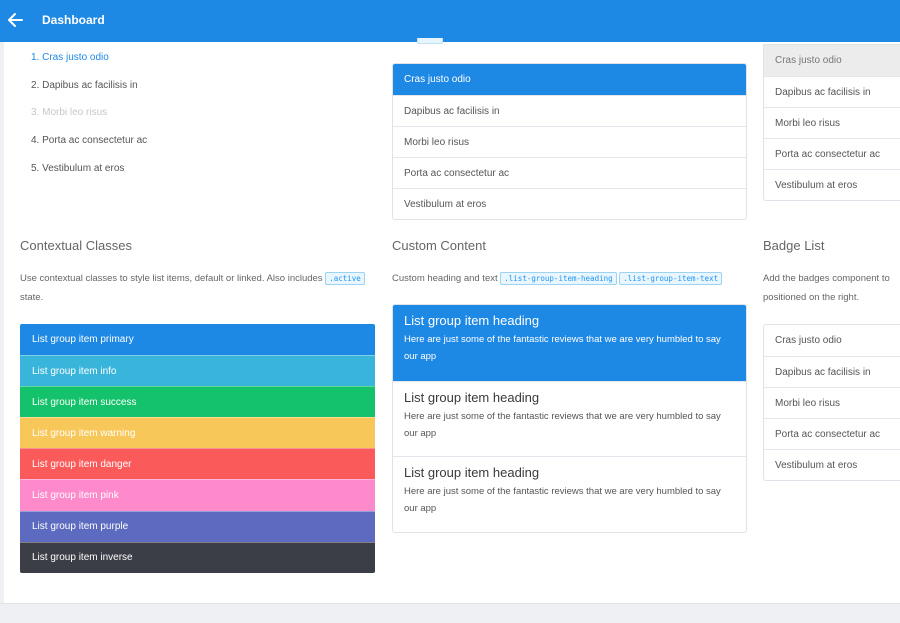  Describe the element at coordinates (450, 21) in the screenshot. I see `top-app-bar: Dashboard` at that location.